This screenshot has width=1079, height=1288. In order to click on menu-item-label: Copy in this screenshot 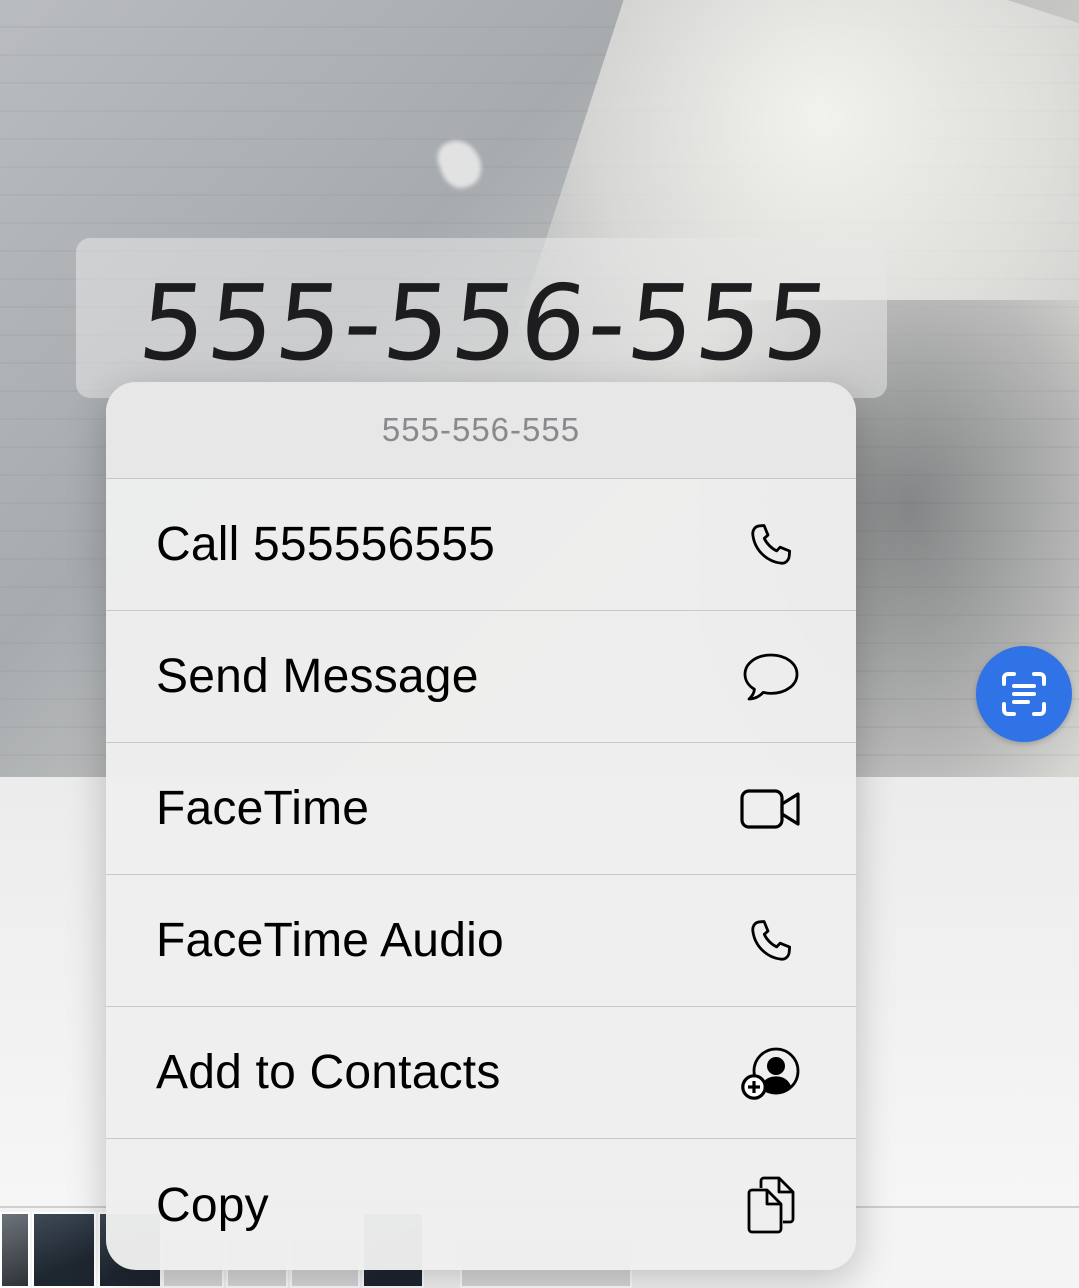, I will do `click(212, 1205)`.